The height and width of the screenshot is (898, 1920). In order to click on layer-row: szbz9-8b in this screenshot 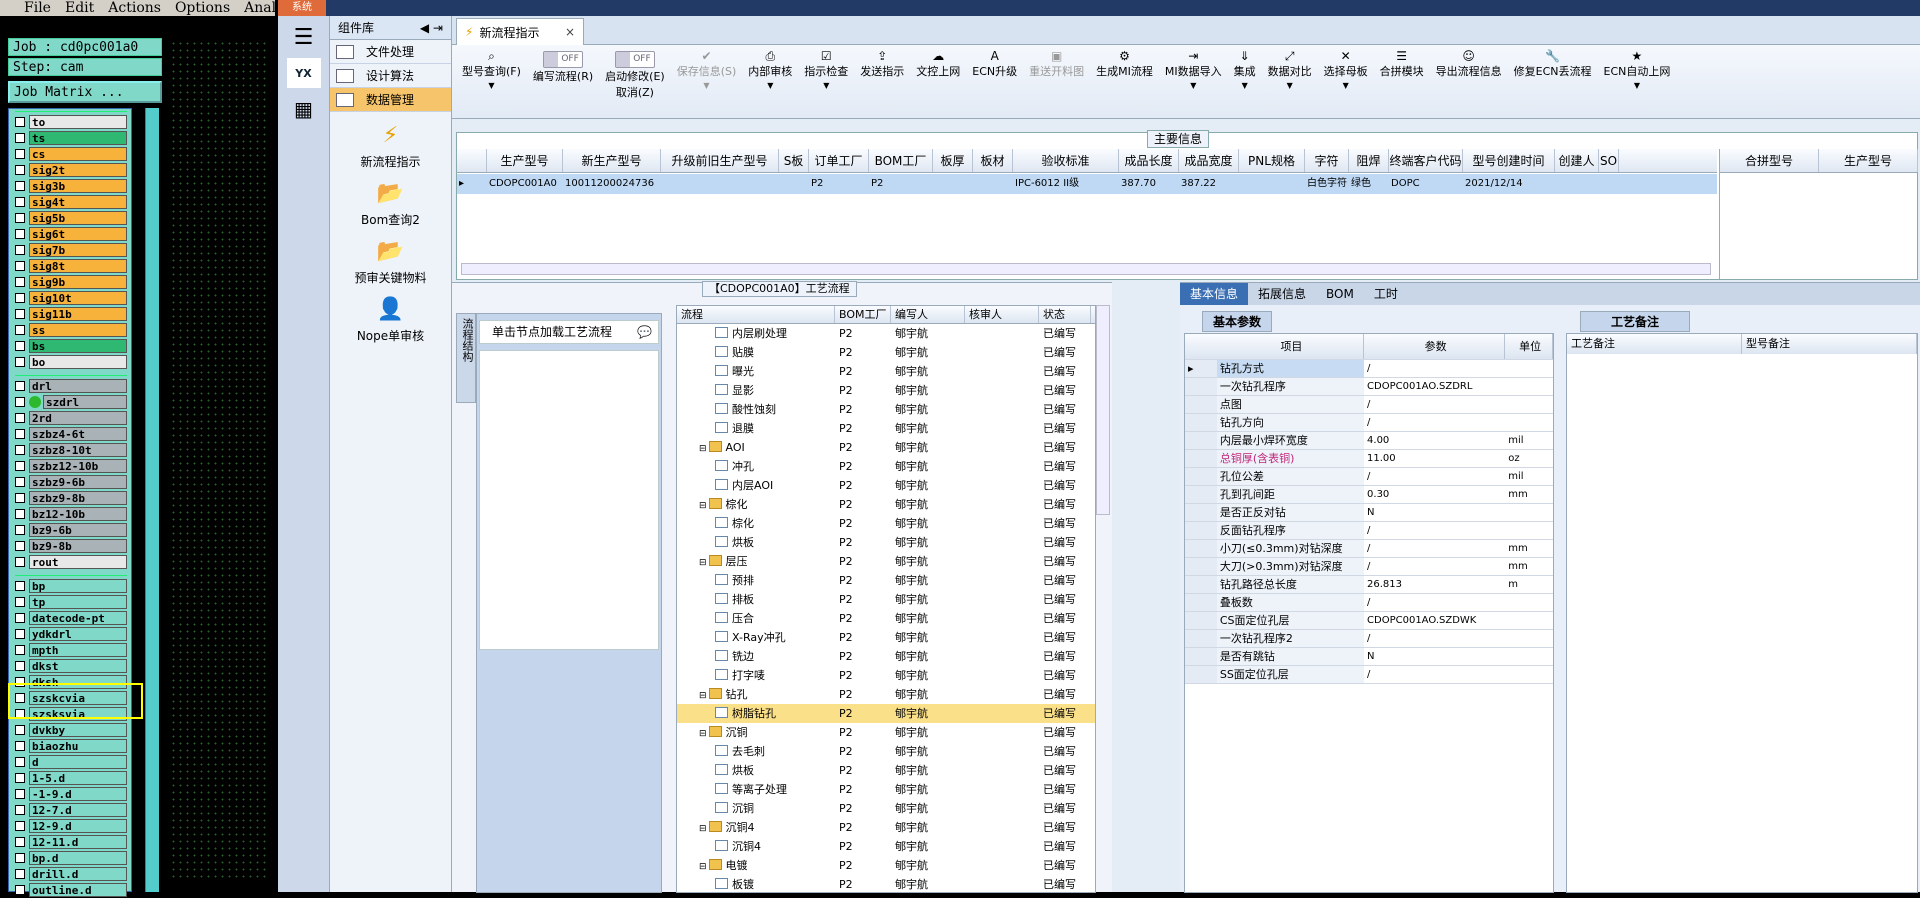, I will do `click(71, 498)`.